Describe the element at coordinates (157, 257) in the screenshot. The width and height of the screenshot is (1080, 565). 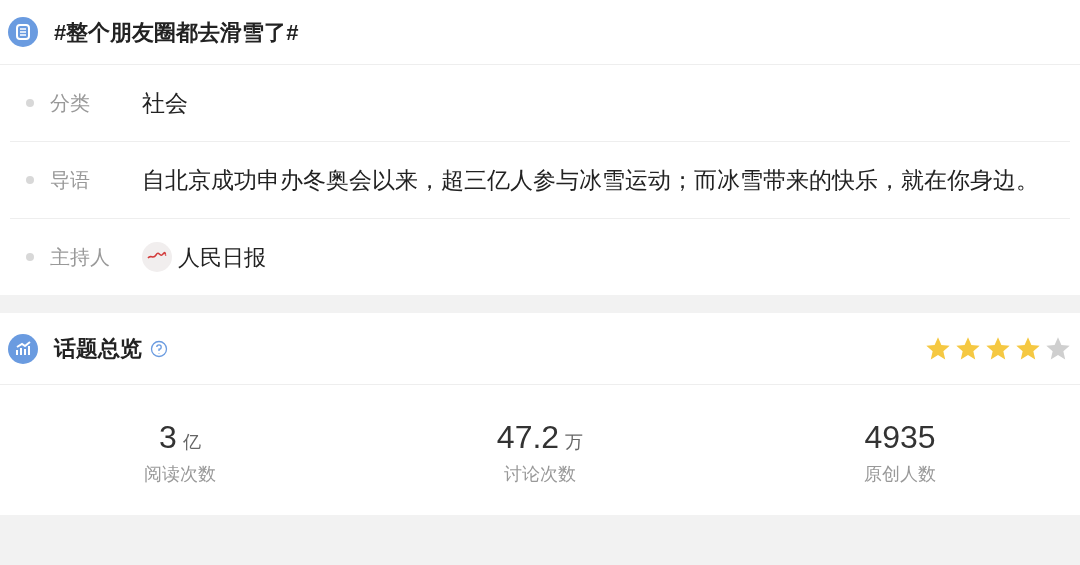
I see `avatar-icon` at that location.